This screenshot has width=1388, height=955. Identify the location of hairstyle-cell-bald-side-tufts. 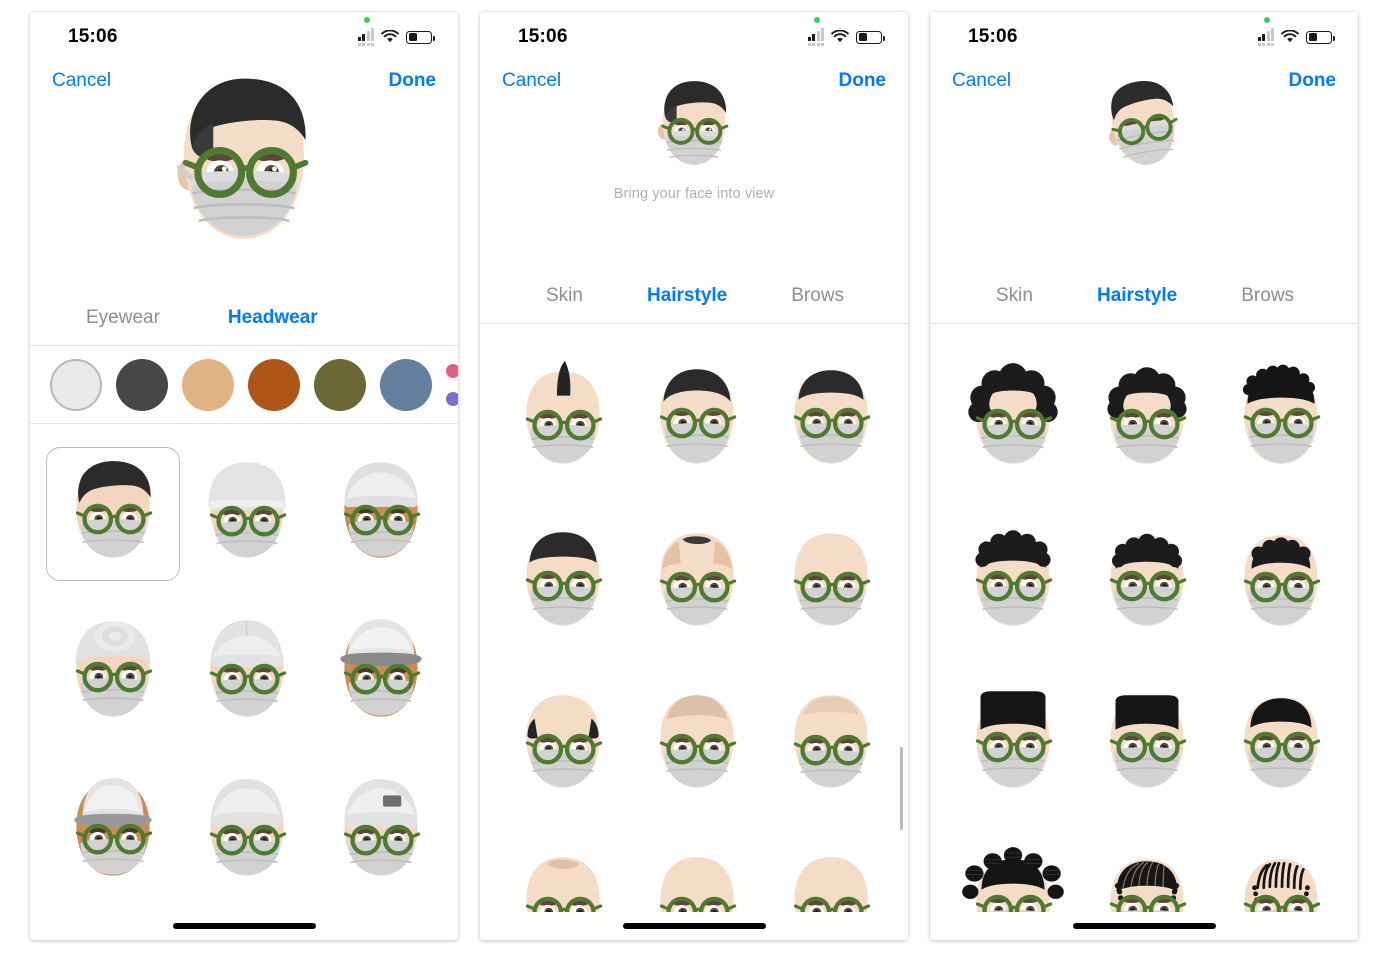
(563, 743).